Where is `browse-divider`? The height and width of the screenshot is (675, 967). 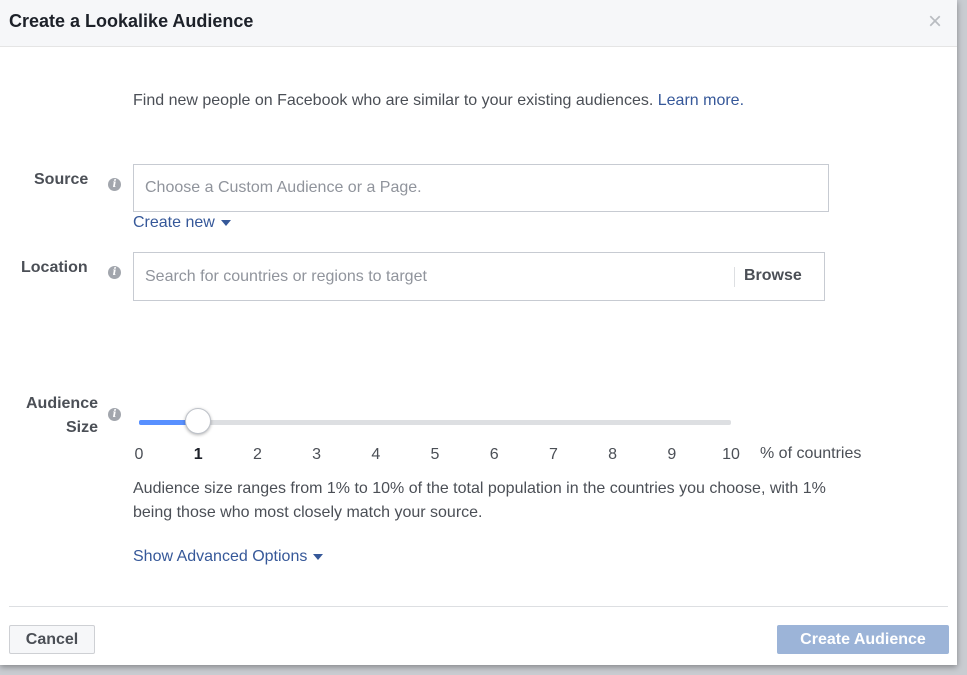
browse-divider is located at coordinates (734, 277).